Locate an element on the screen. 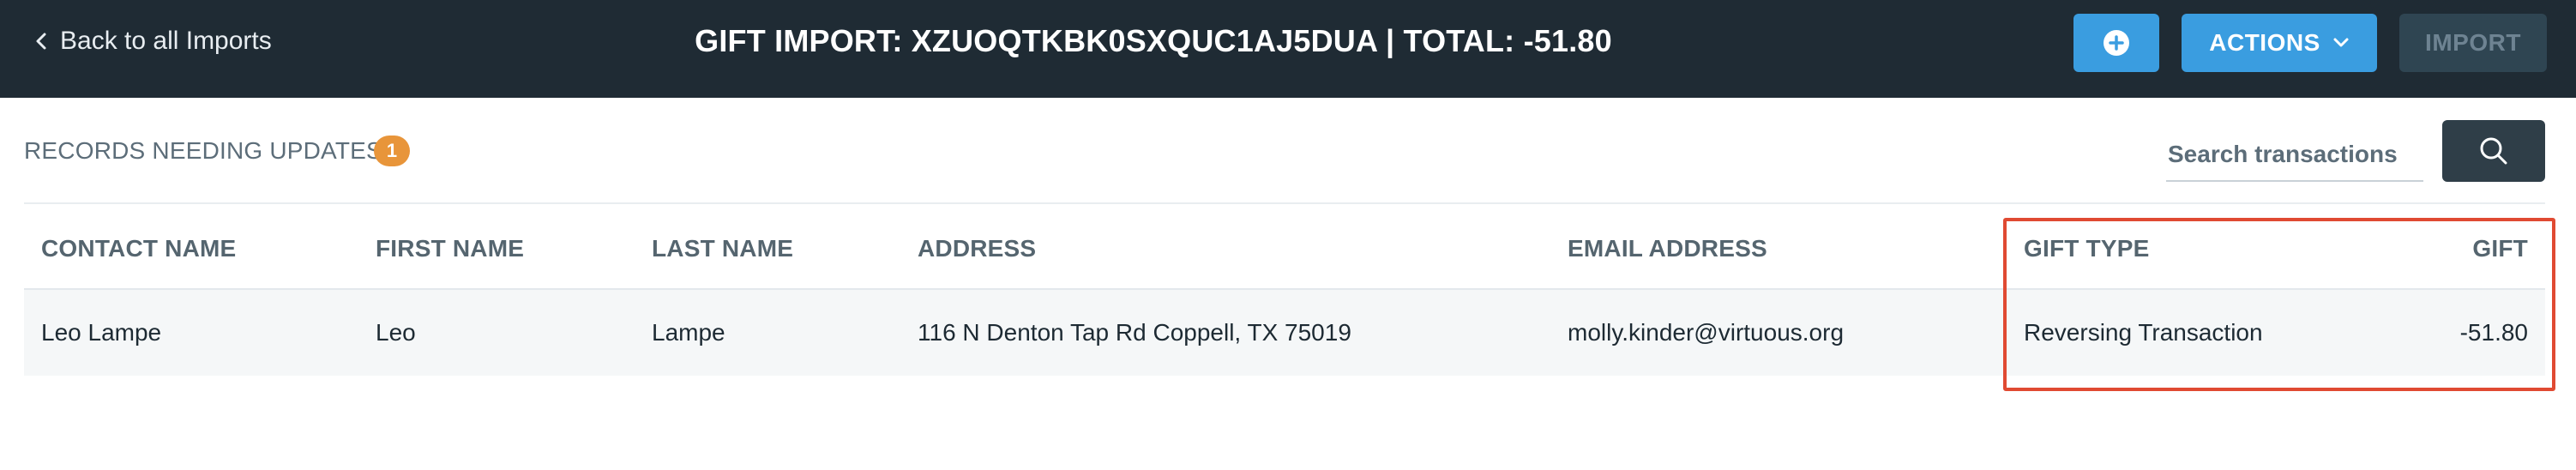 The image size is (2576, 470). column-header-last-name: LAST NAME is located at coordinates (722, 248).